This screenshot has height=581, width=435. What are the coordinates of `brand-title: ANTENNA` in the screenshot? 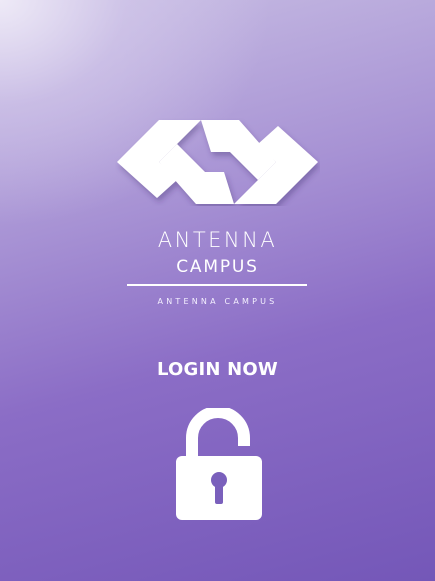 It's located at (217, 240).